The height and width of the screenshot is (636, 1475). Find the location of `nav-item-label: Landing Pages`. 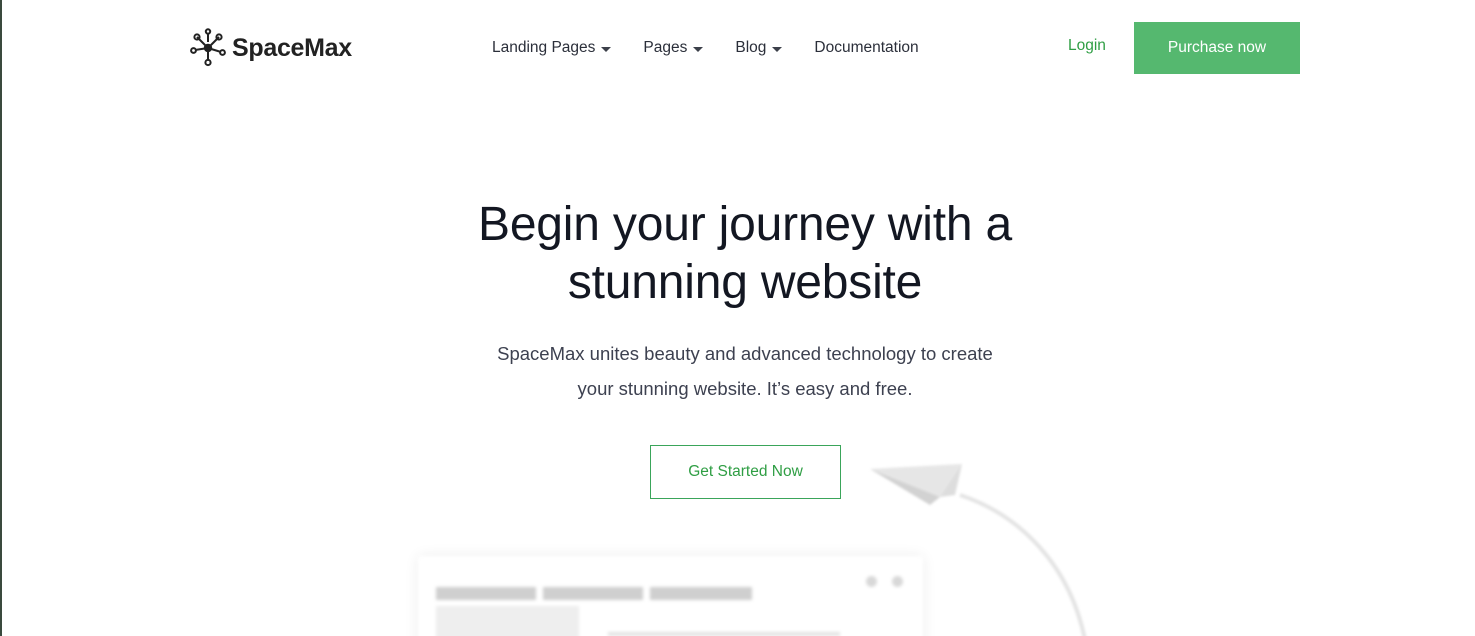

nav-item-label: Landing Pages is located at coordinates (544, 47).